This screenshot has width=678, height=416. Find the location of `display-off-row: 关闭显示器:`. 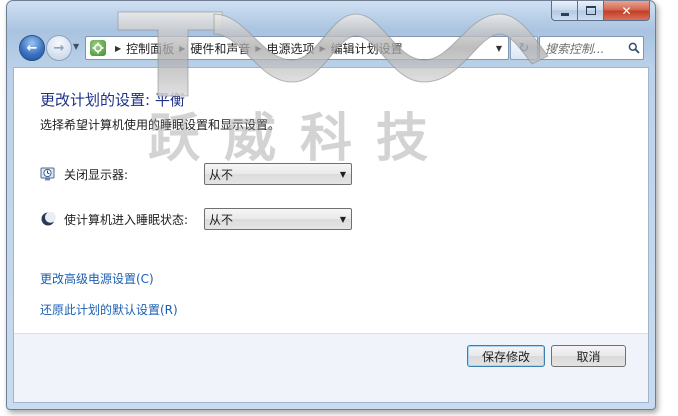

display-off-row: 关闭显示器: is located at coordinates (84, 174).